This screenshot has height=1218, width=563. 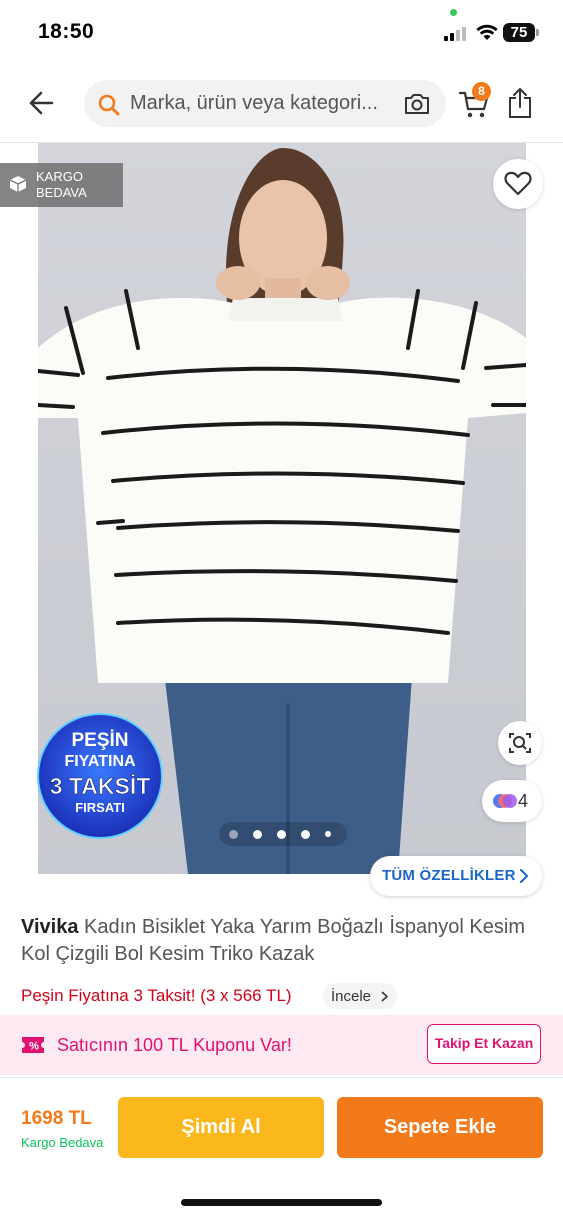 I want to click on battery-indicator: 75, so click(x=519, y=32).